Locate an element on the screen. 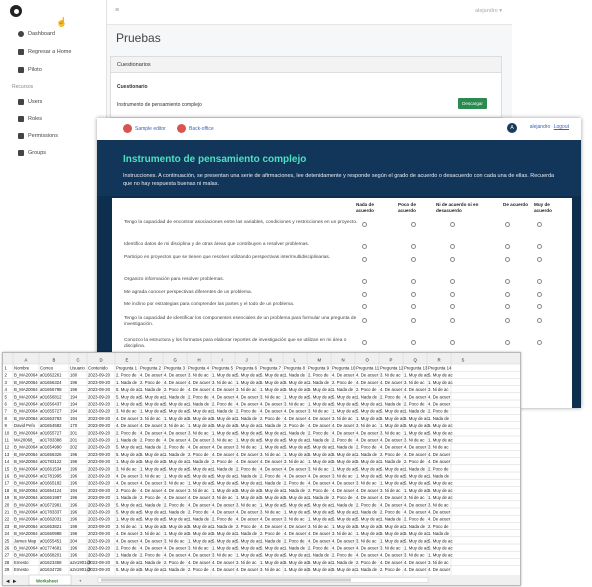  avatar: A is located at coordinates (512, 128).